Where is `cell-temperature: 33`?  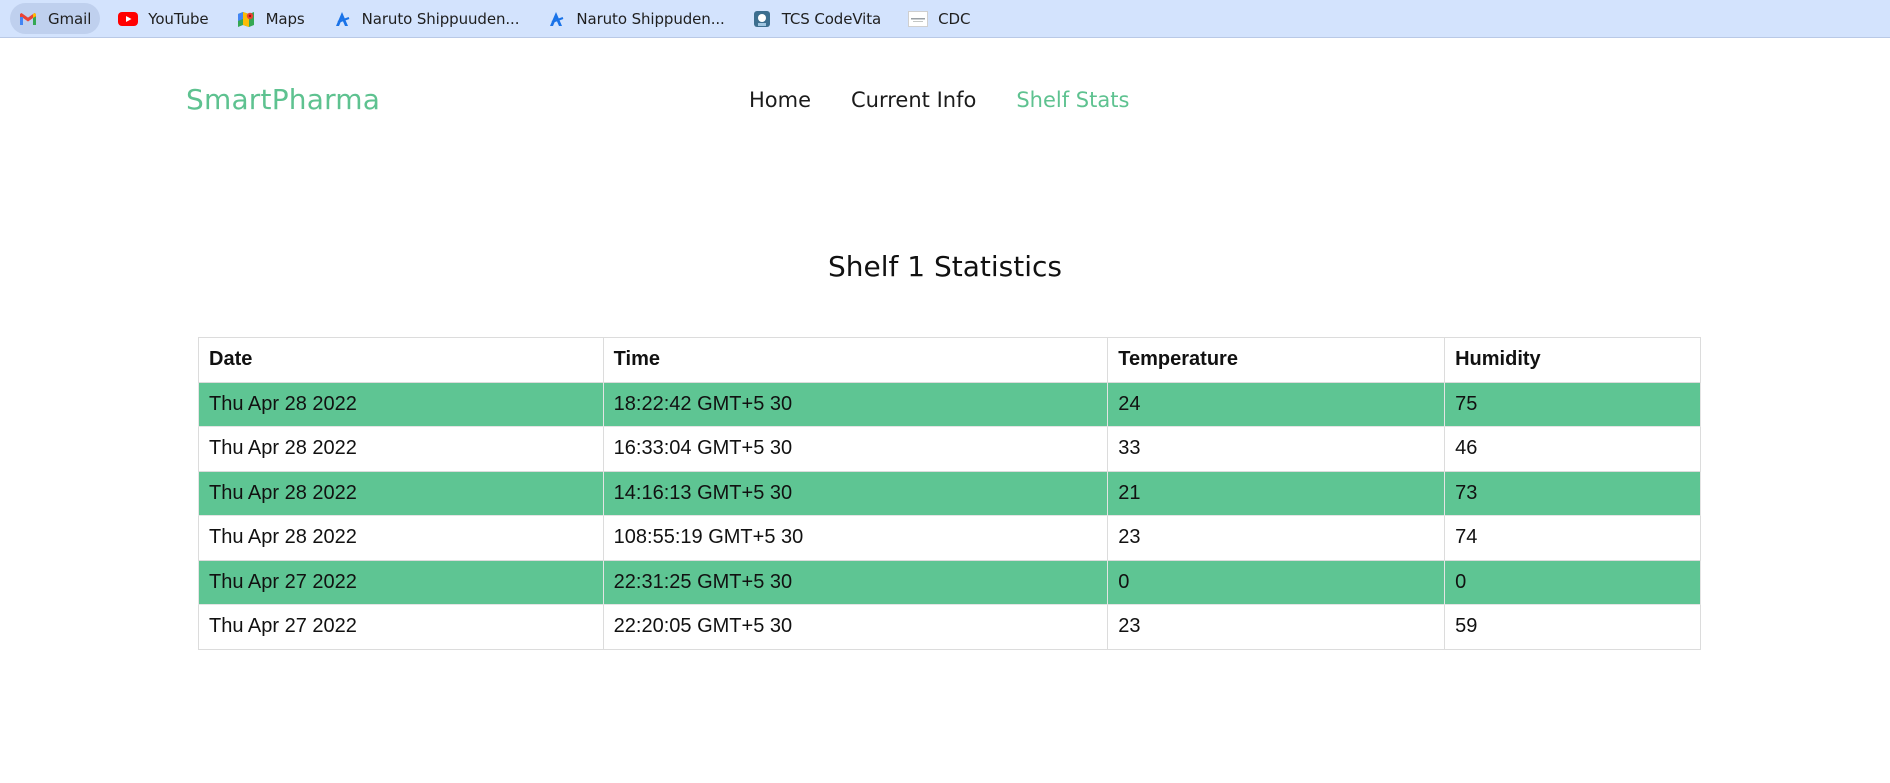
cell-temperature: 33 is located at coordinates (1276, 449).